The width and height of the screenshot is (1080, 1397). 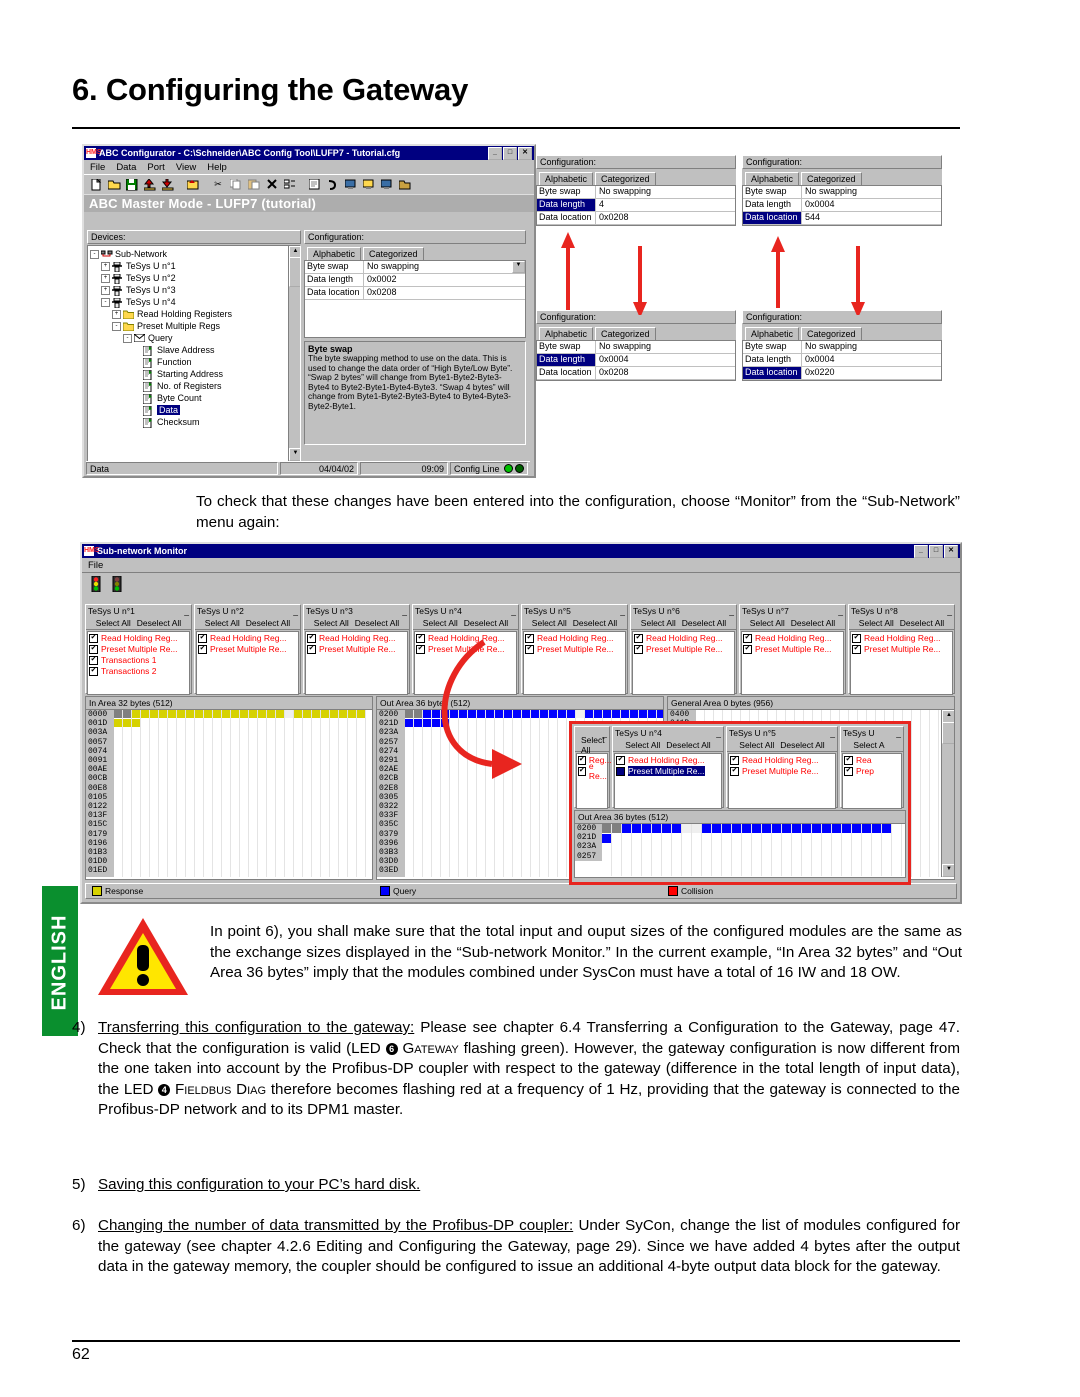 I want to click on property-row: Byte swap No swapping, so click(x=636, y=192).